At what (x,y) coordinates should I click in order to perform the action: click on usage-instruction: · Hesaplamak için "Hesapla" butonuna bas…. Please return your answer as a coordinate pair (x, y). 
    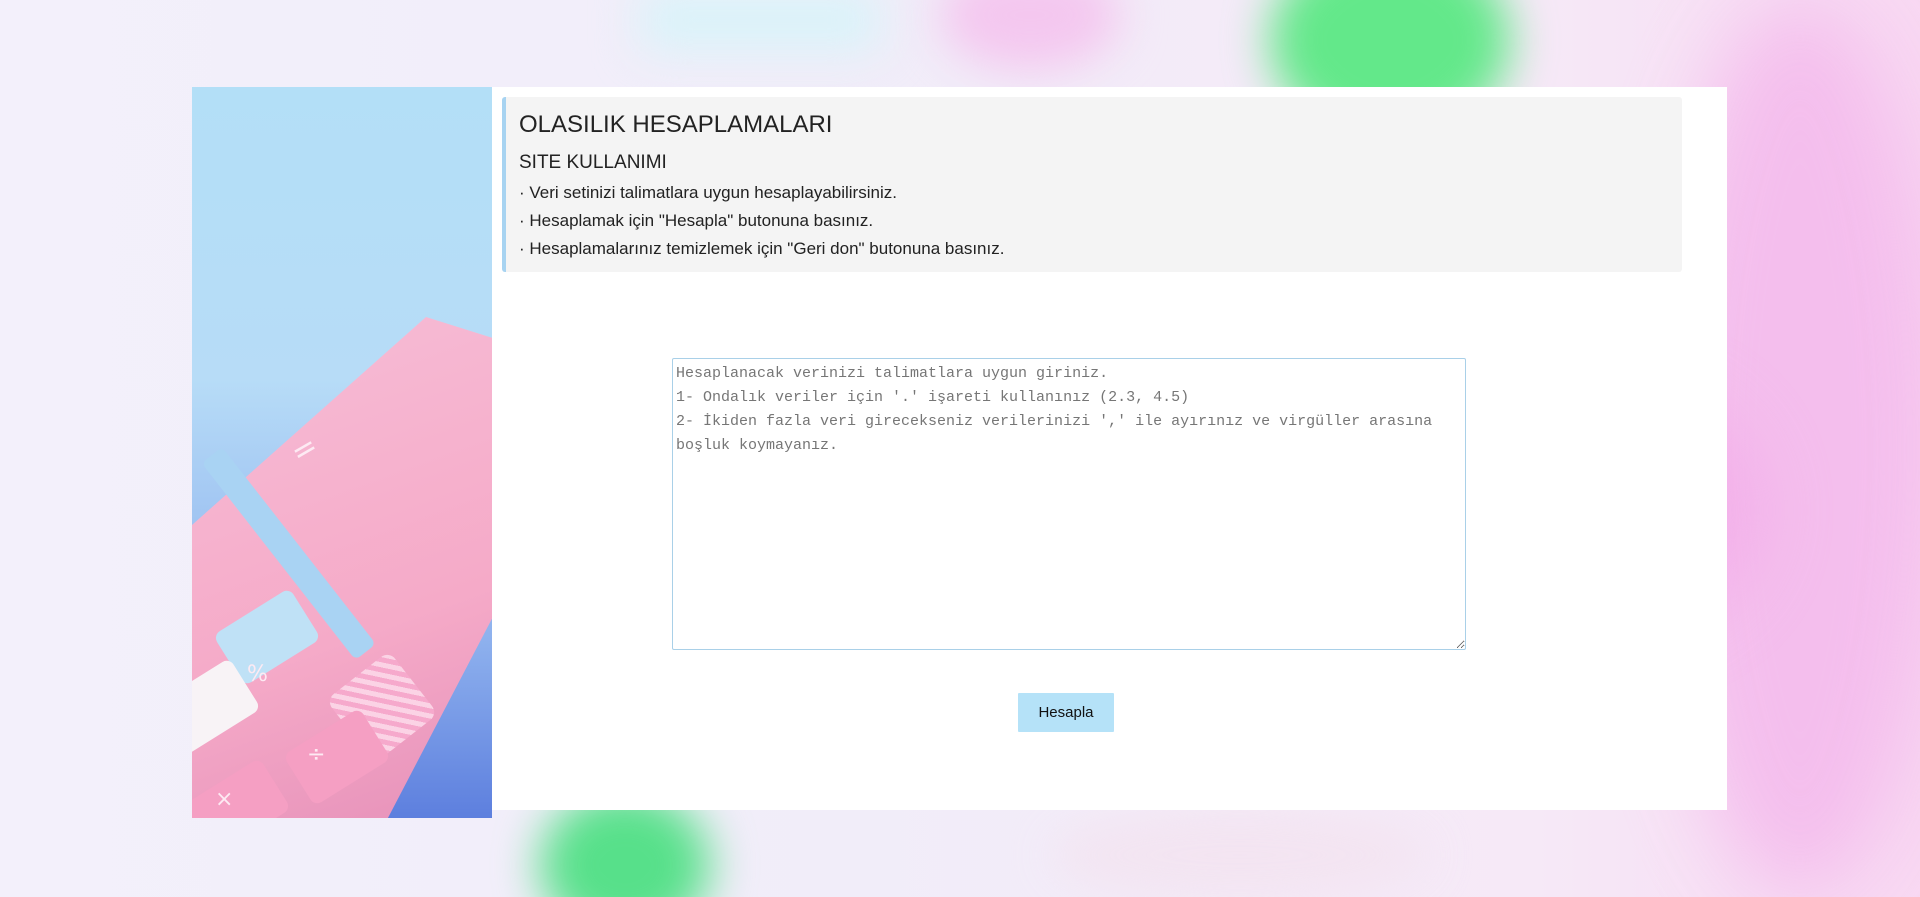
    Looking at the image, I should click on (696, 220).